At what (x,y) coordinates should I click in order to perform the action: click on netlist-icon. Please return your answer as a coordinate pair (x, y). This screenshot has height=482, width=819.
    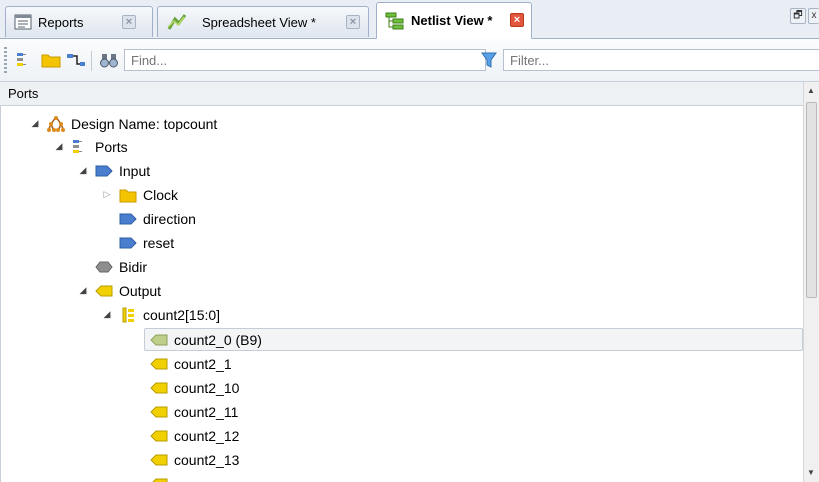
    Looking at the image, I should click on (394, 20).